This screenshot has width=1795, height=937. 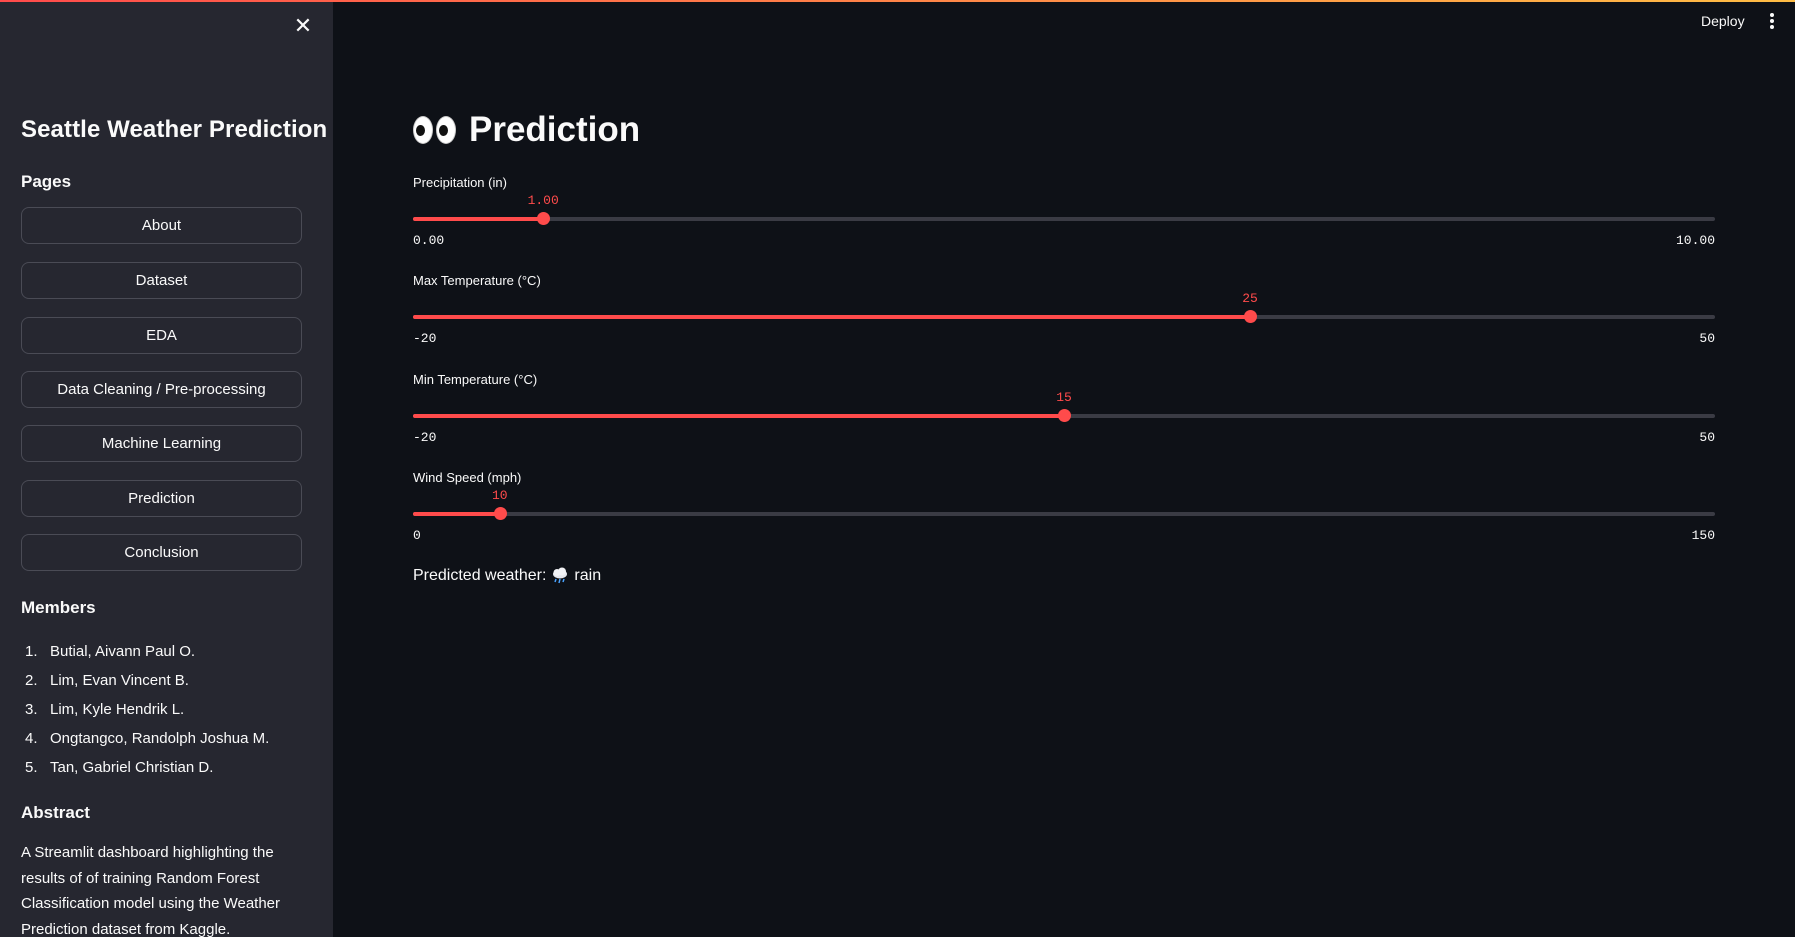 I want to click on kebab-menu-icon, so click(x=1772, y=22).